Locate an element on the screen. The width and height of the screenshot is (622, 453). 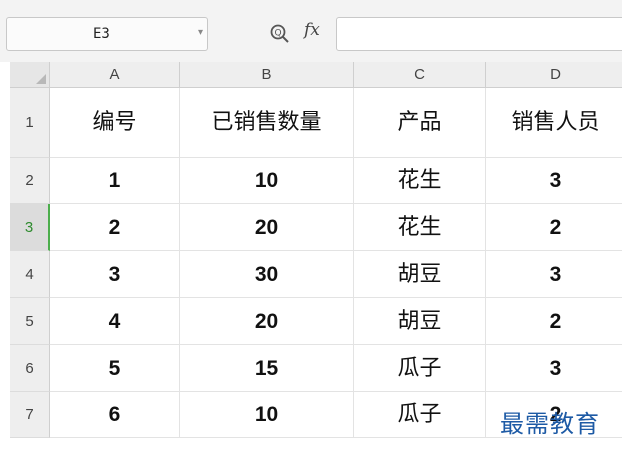
svg-text: Q is located at coordinates (277, 34).